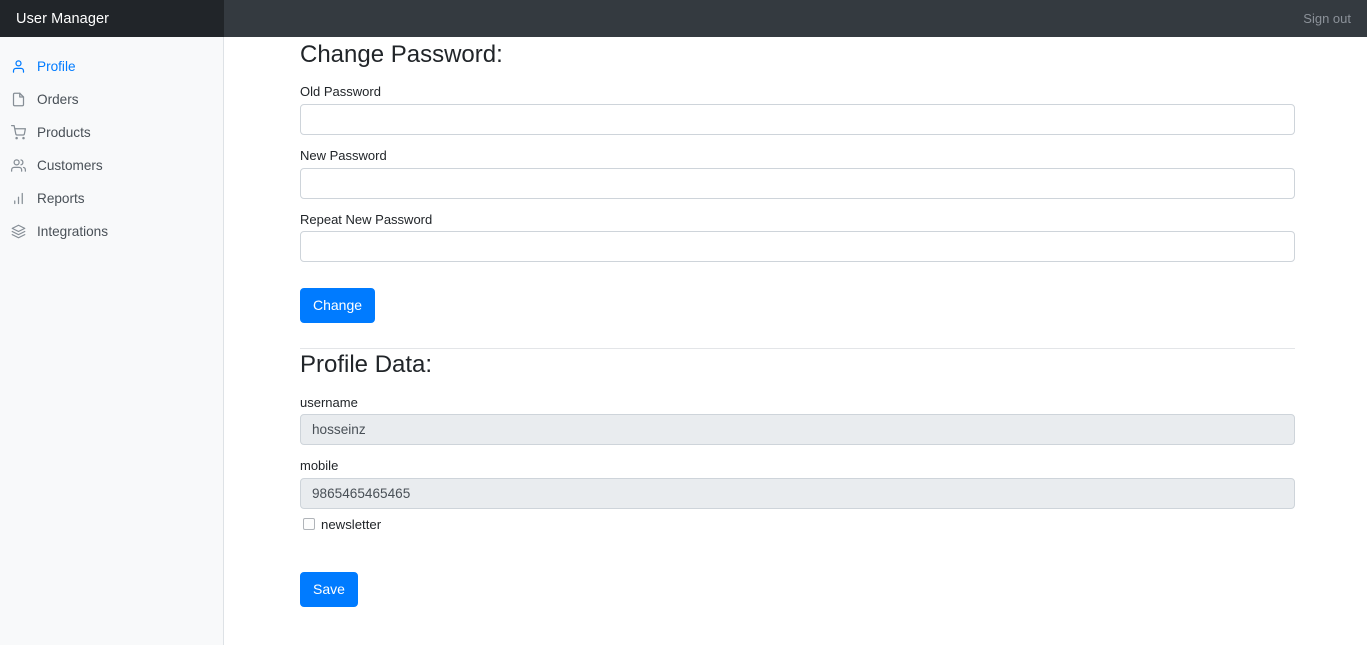  Describe the element at coordinates (797, 247) in the screenshot. I see `repeat-password-input` at that location.